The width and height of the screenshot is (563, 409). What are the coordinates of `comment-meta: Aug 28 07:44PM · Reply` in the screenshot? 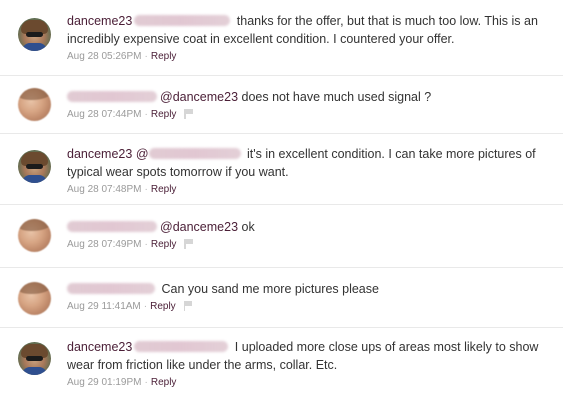 It's located at (309, 115).